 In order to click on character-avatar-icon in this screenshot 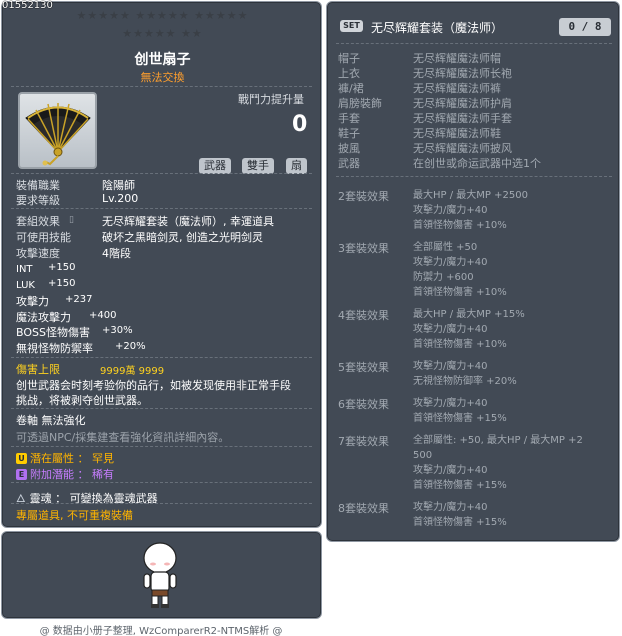, I will do `click(160, 575)`.